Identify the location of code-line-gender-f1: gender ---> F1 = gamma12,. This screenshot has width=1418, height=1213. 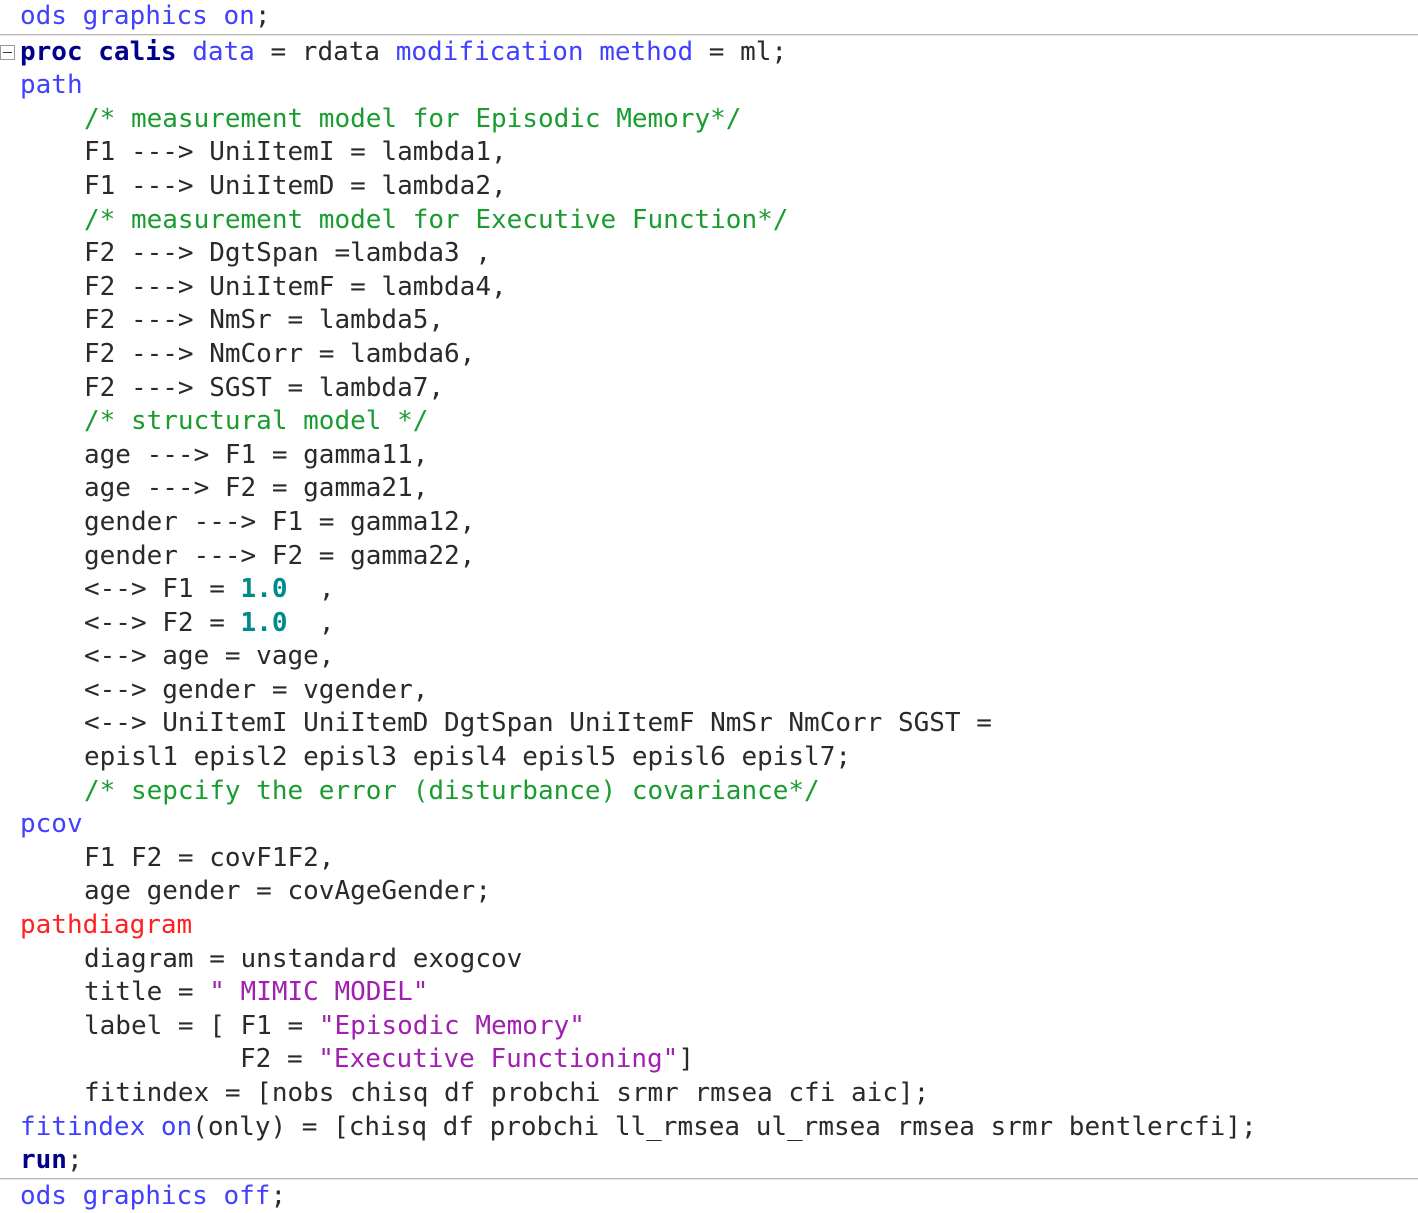
(709, 523).